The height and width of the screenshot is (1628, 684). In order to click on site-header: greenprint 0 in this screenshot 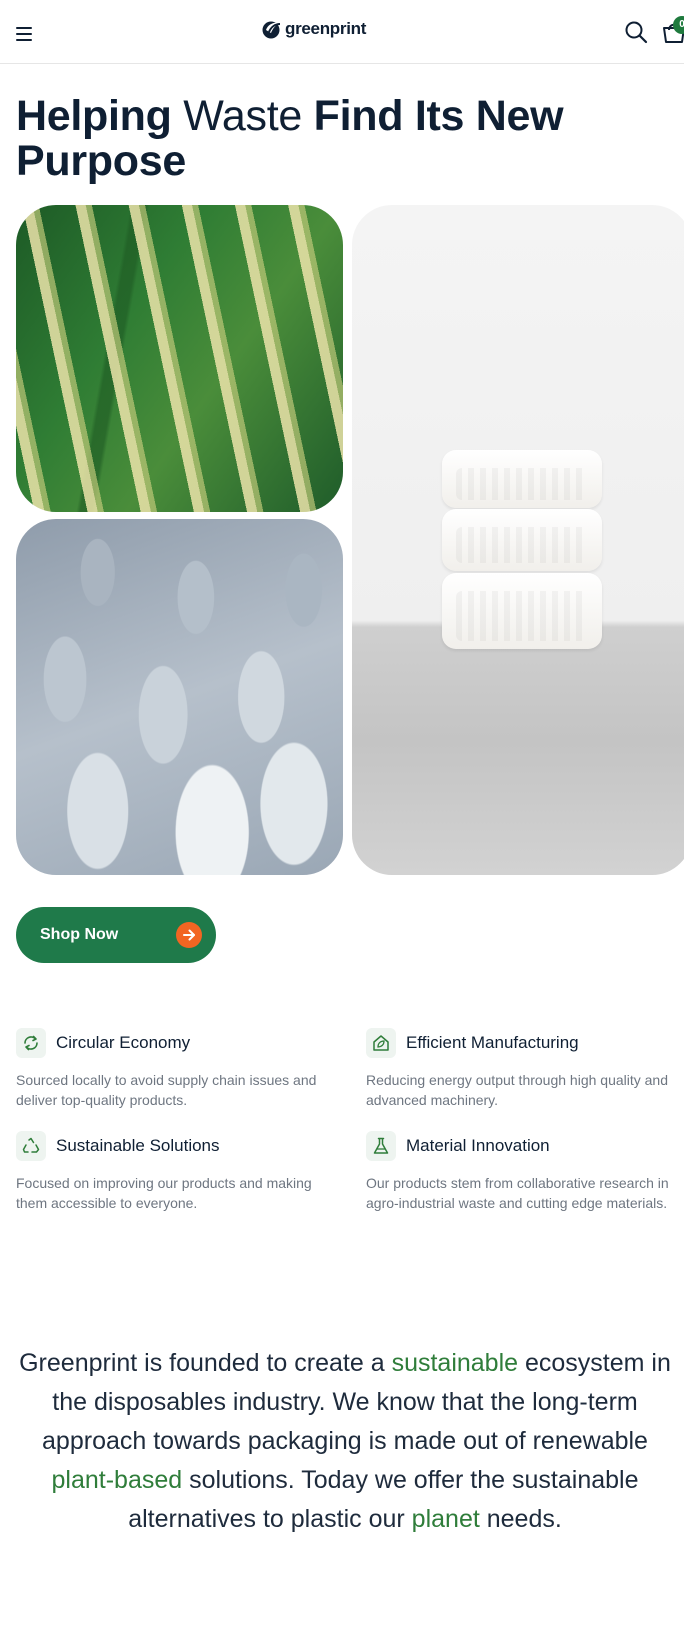, I will do `click(342, 32)`.